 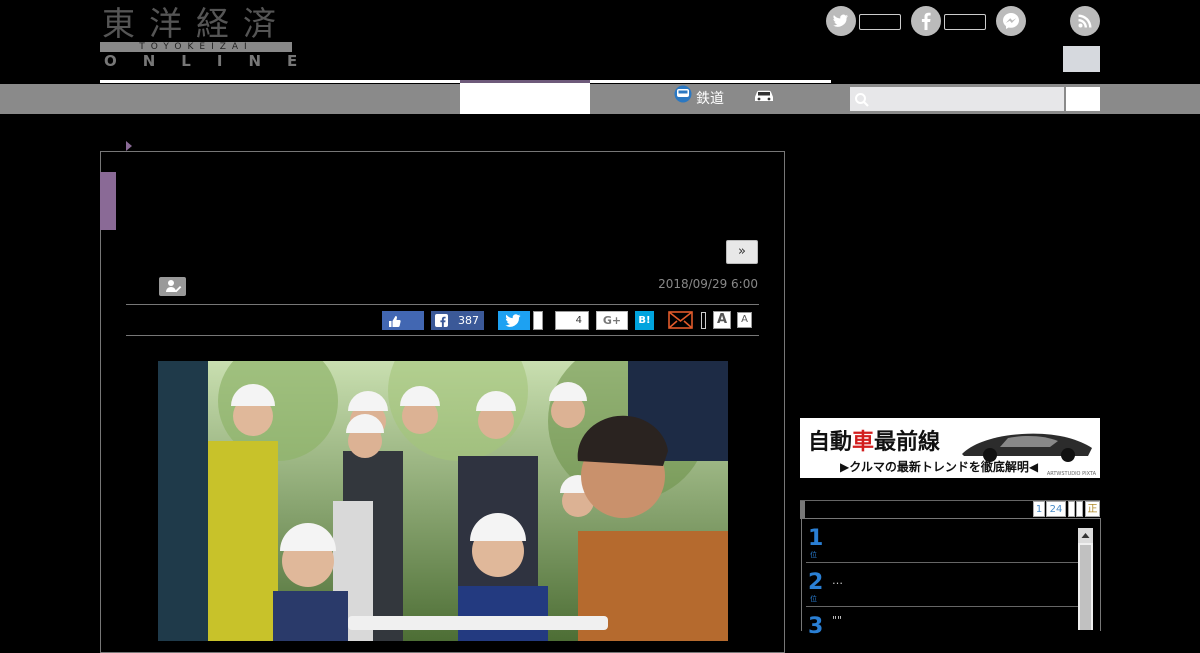 What do you see at coordinates (214, 61) in the screenshot?
I see `logo-online: ONLINE` at bounding box center [214, 61].